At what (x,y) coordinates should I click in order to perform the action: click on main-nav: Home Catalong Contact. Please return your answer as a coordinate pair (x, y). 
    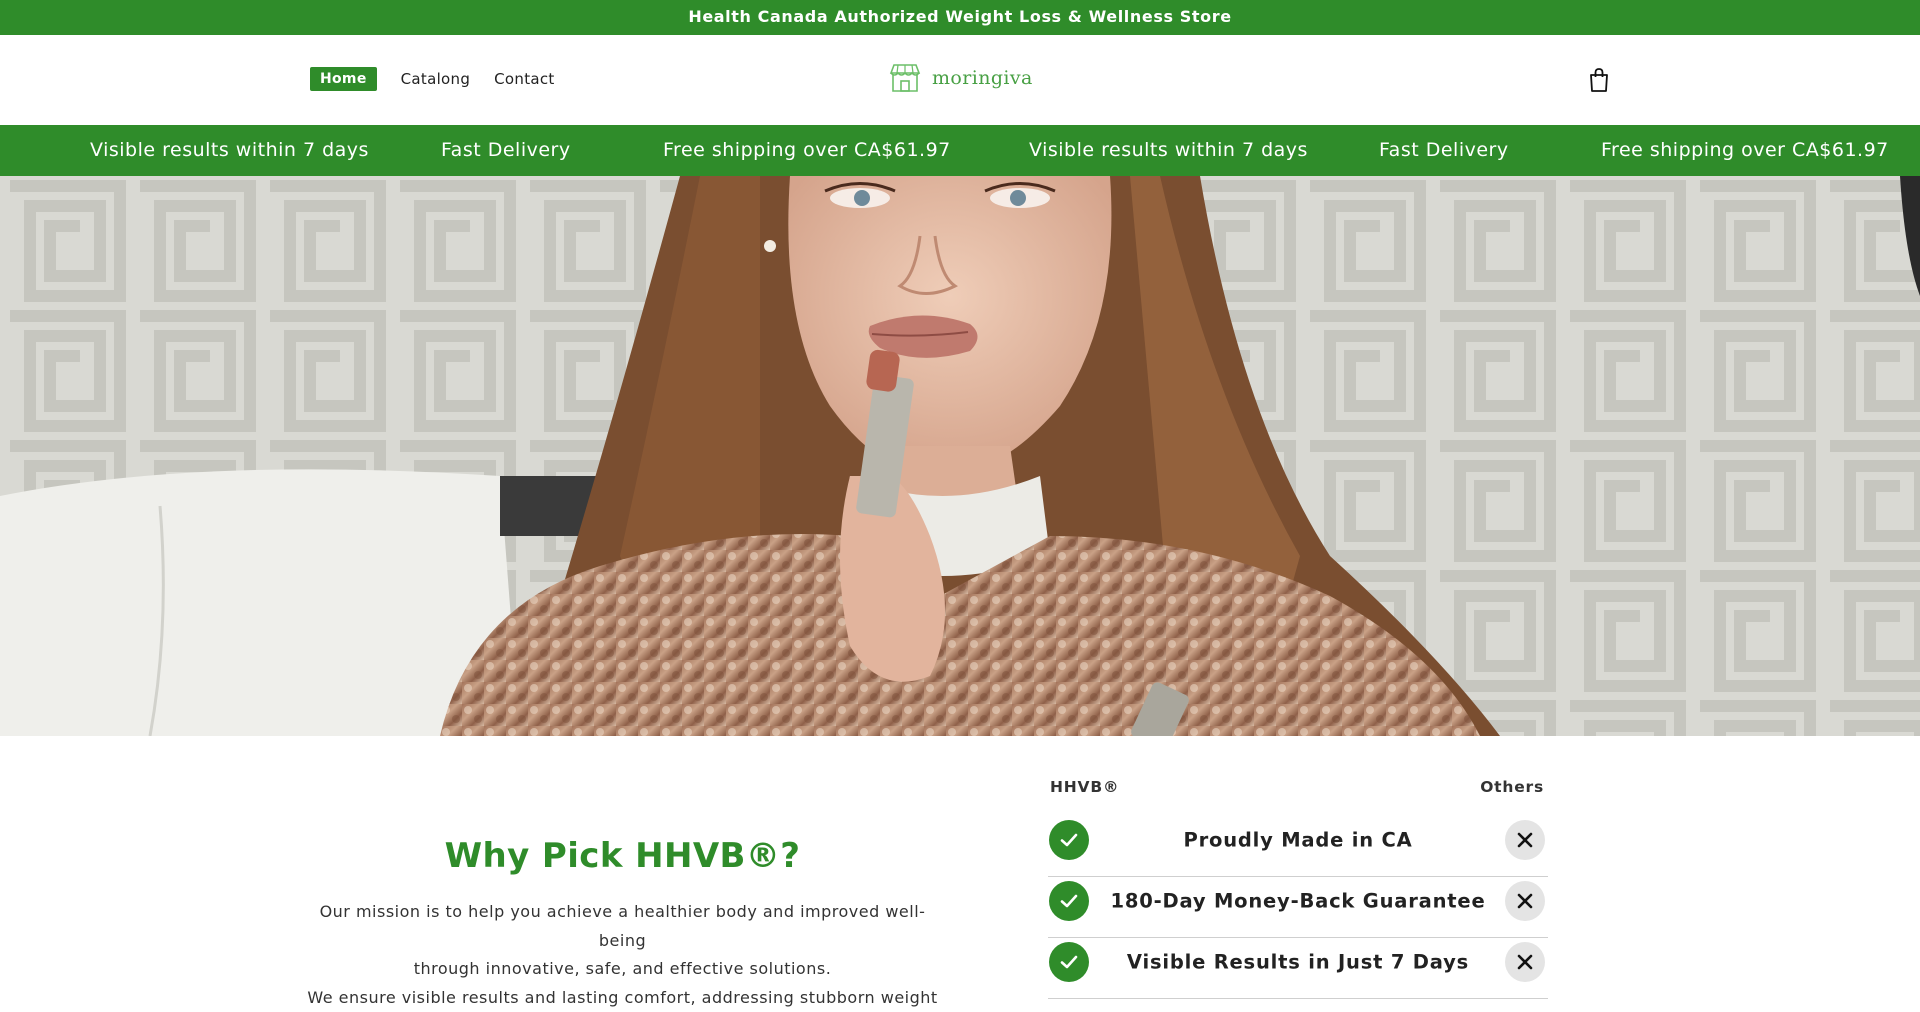
    Looking at the image, I should click on (444, 79).